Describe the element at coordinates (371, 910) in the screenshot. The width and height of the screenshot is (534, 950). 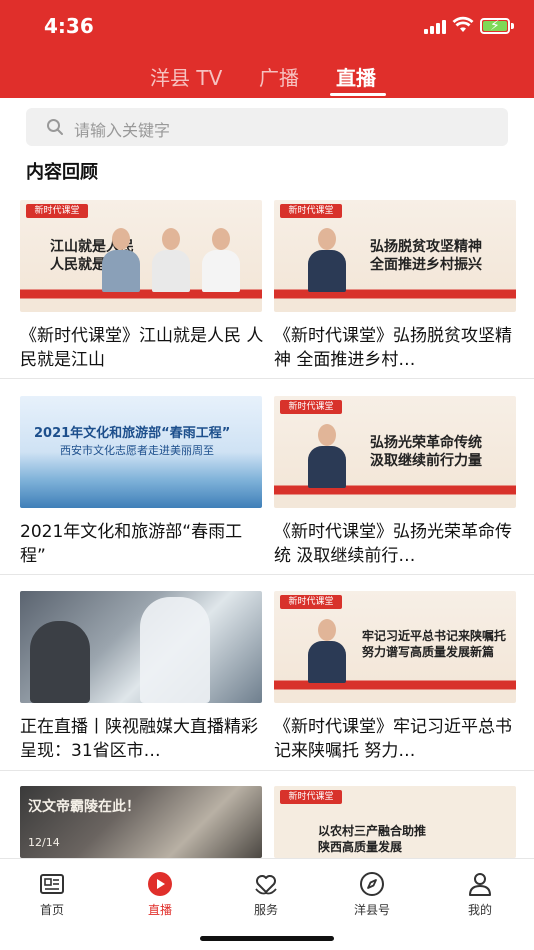
I see `nav-label: 洋县号` at that location.